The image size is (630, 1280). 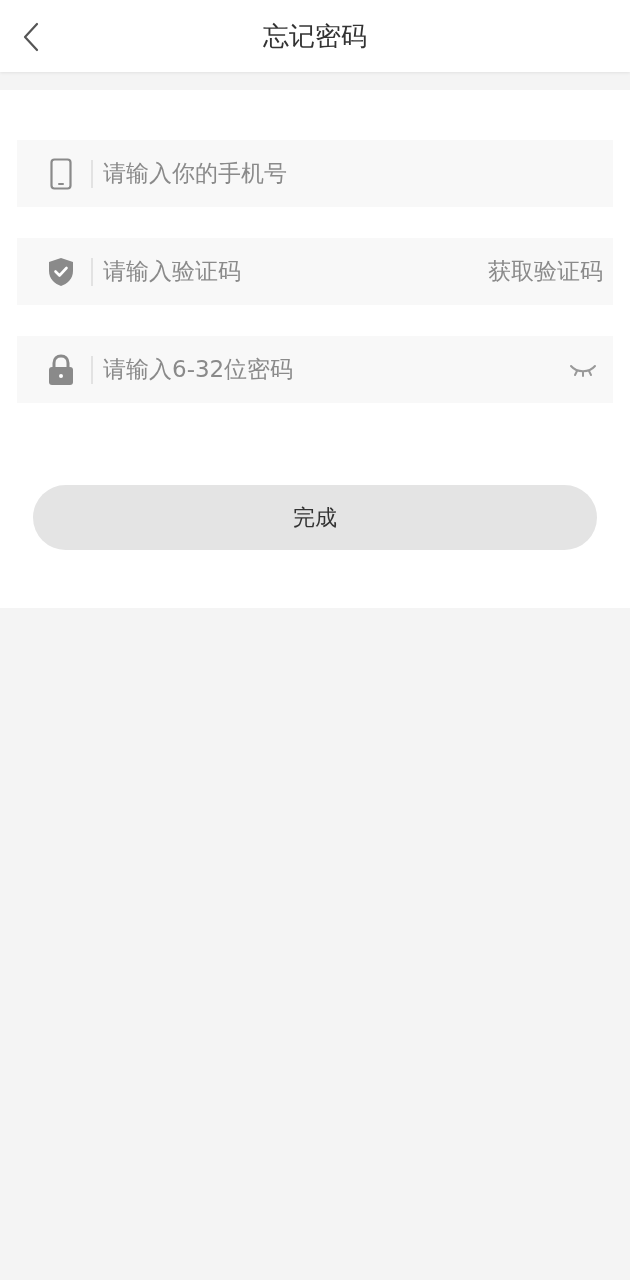 I want to click on input-placeholder: 请输入6-32位密码, so click(x=199, y=370).